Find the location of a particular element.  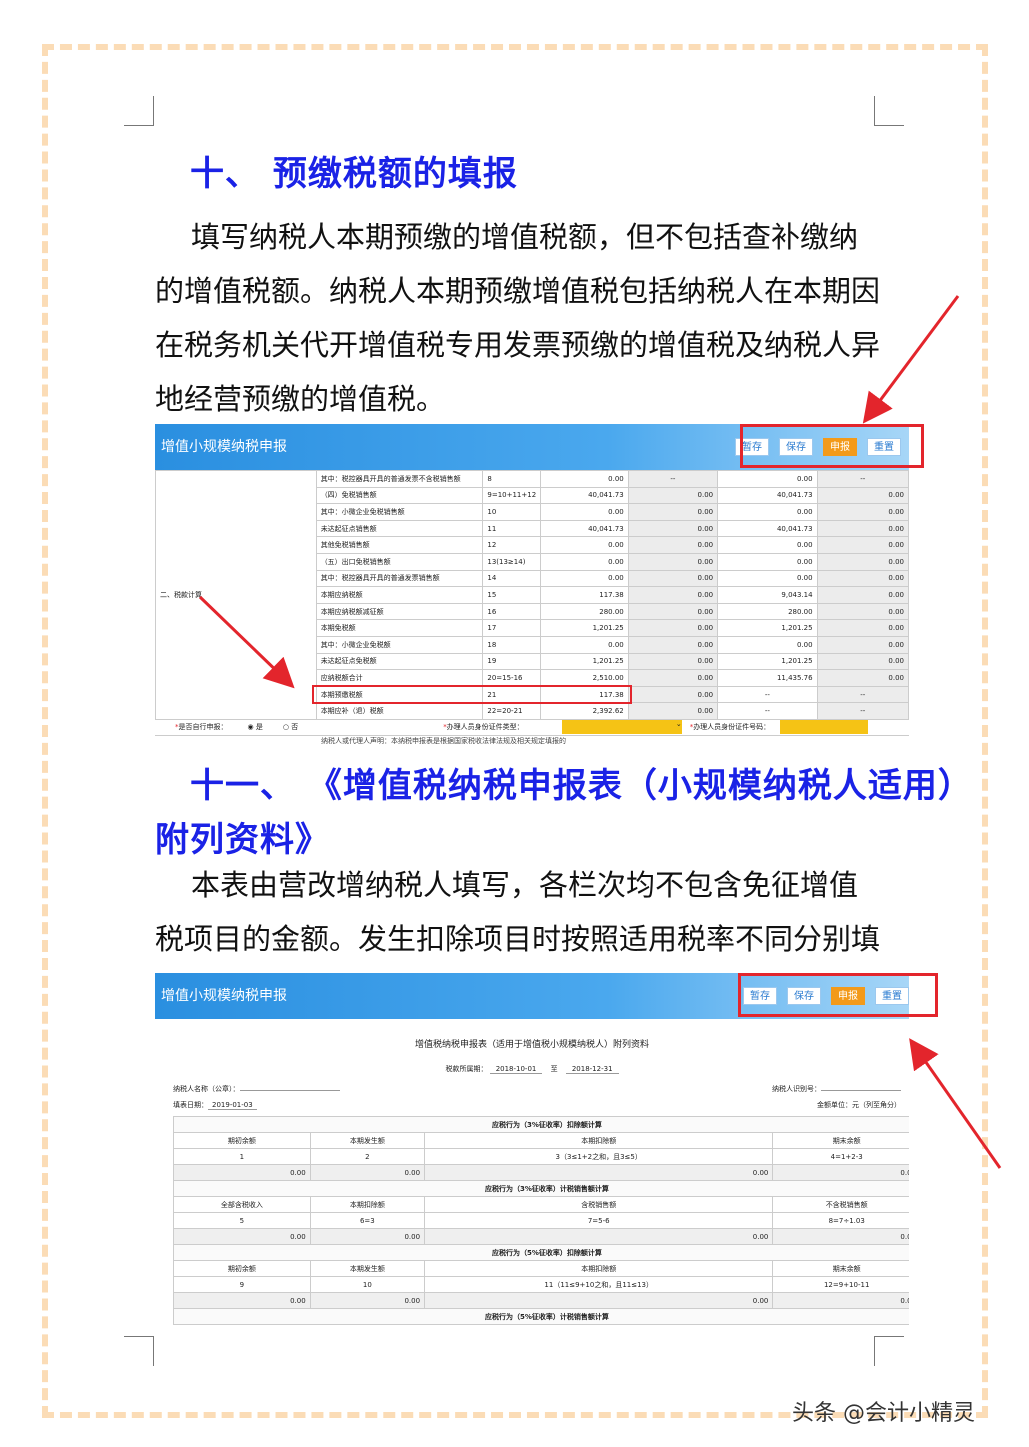

period-to-field: 2018-12-31 is located at coordinates (592, 1069).